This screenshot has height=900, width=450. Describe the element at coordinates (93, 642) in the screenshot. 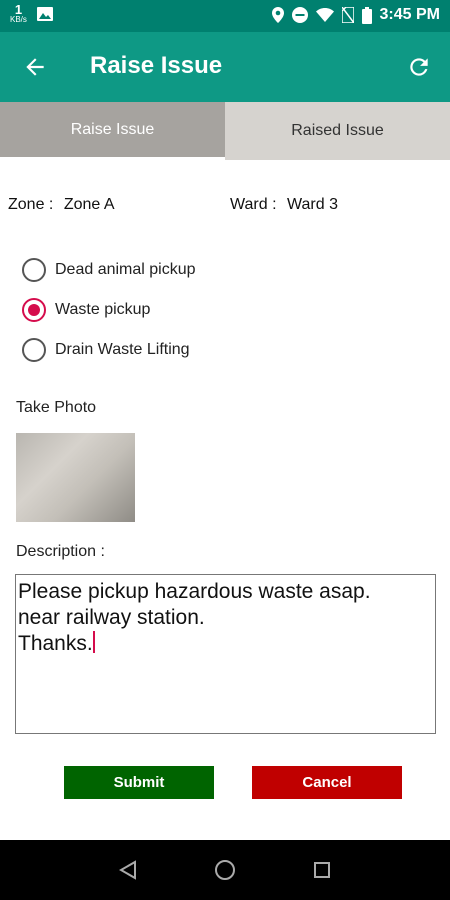

I see `text-cursor` at that location.